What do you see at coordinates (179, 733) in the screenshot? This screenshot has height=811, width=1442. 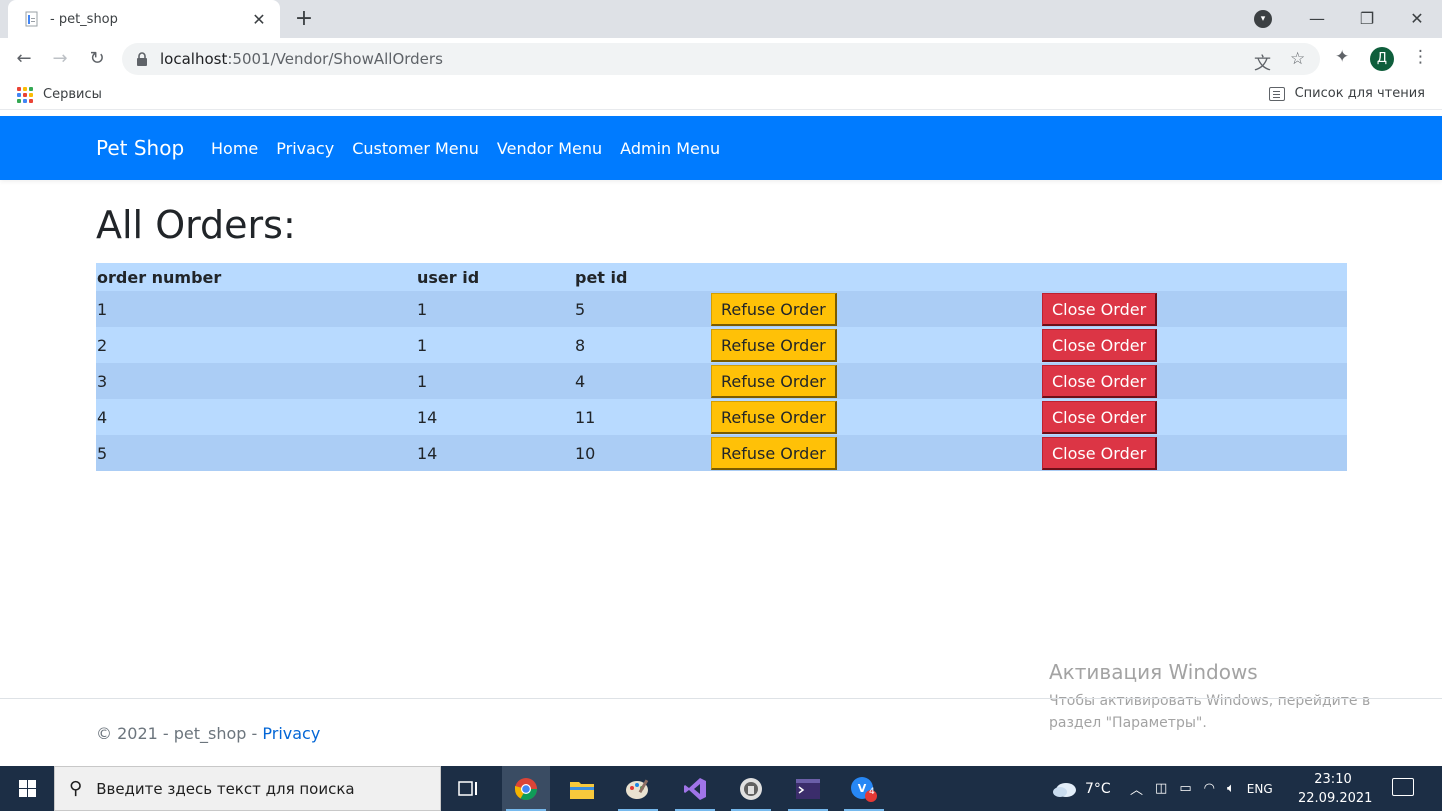 I see `footer-copyright: © 2021 - pet_shop -` at bounding box center [179, 733].